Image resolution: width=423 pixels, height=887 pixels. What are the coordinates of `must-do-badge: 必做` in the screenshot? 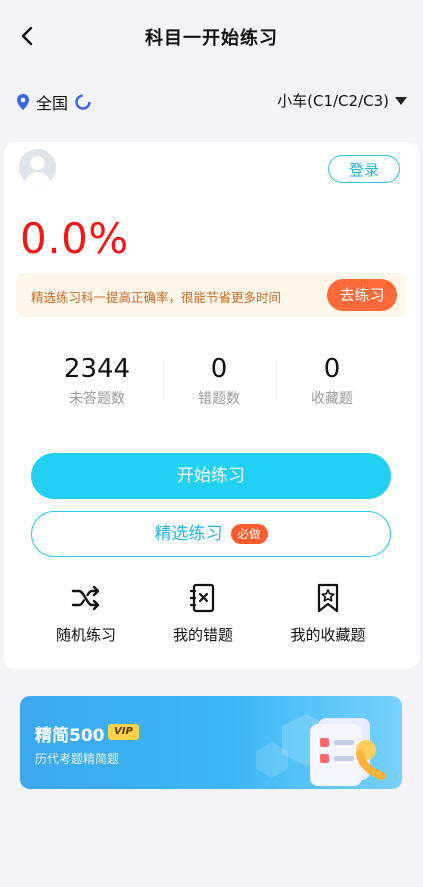 It's located at (249, 534).